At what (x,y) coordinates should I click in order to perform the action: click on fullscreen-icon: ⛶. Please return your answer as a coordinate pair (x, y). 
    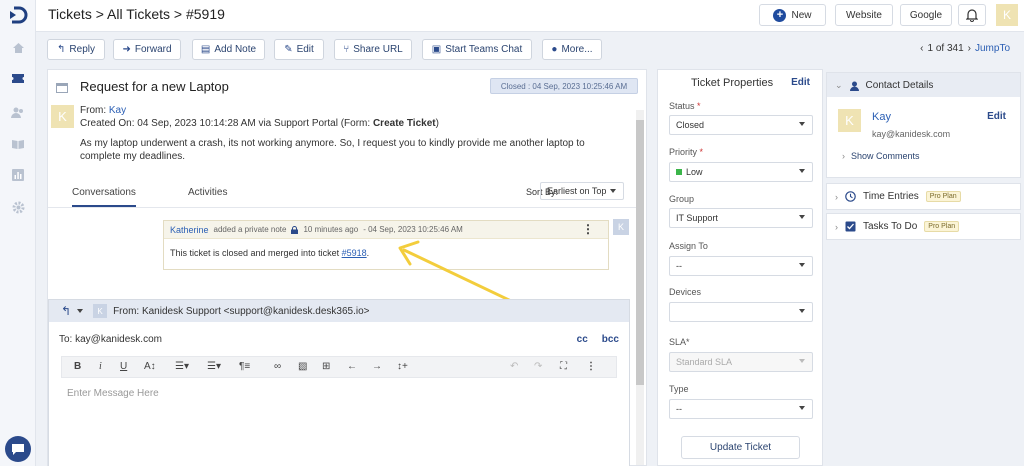
    Looking at the image, I should click on (563, 366).